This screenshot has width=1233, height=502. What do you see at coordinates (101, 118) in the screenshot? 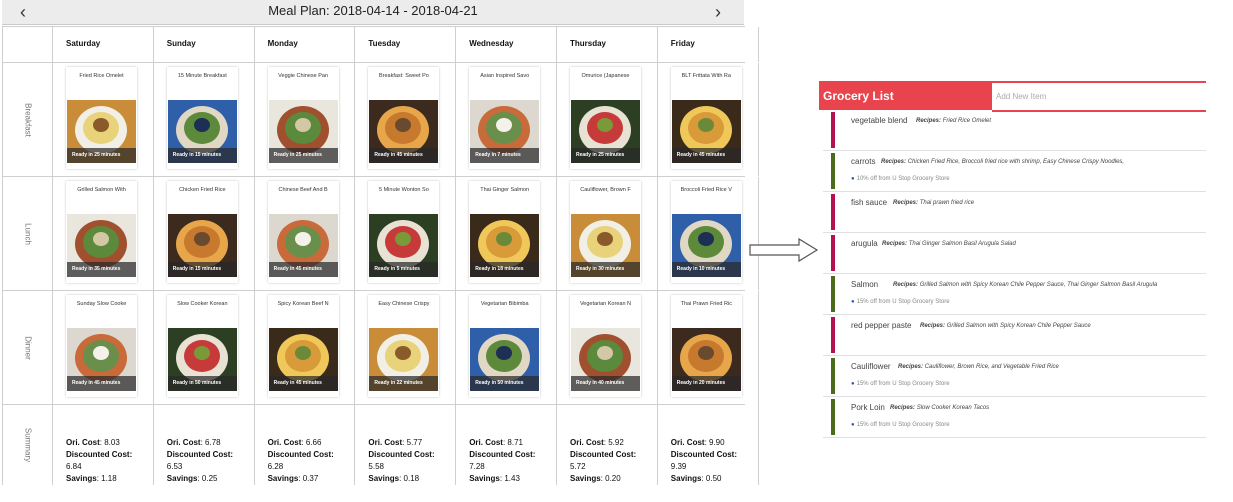
I see `recipe-card: Fried Rice Omelet Ready in 25 minutes` at bounding box center [101, 118].